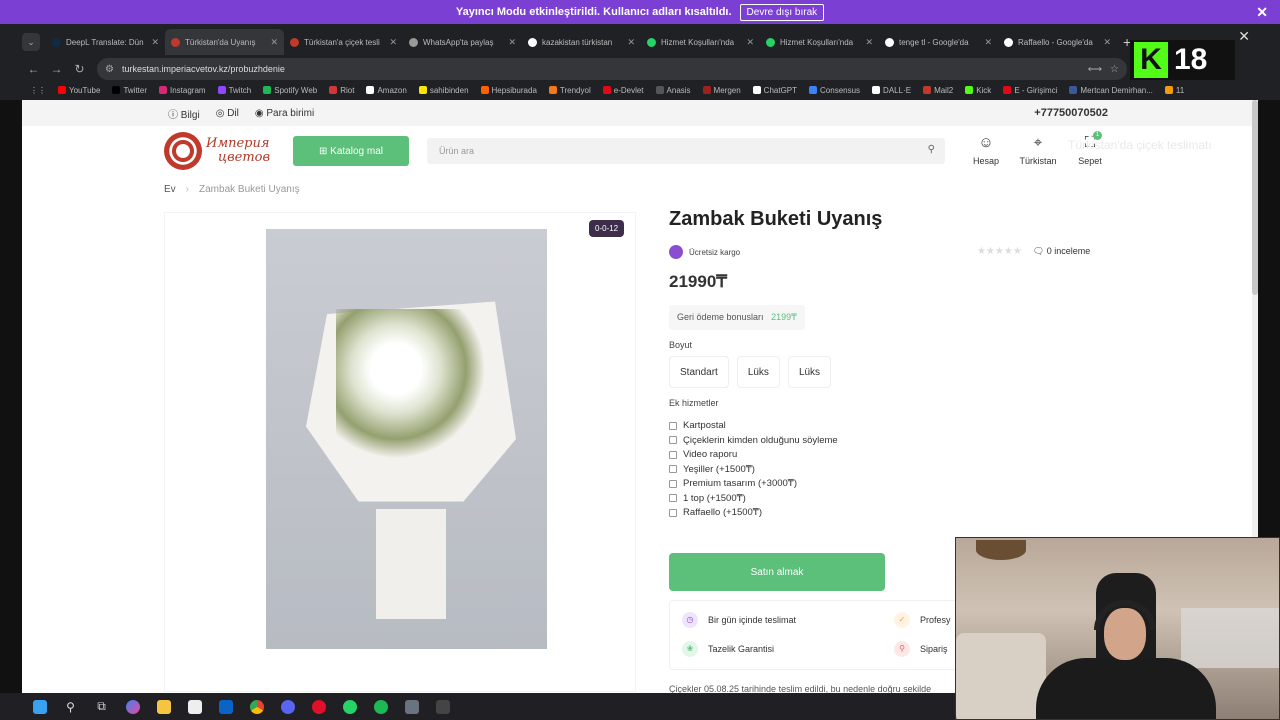 The width and height of the screenshot is (1280, 720). Describe the element at coordinates (753, 454) in the screenshot. I see `extra-service-option: Video raporu` at that location.